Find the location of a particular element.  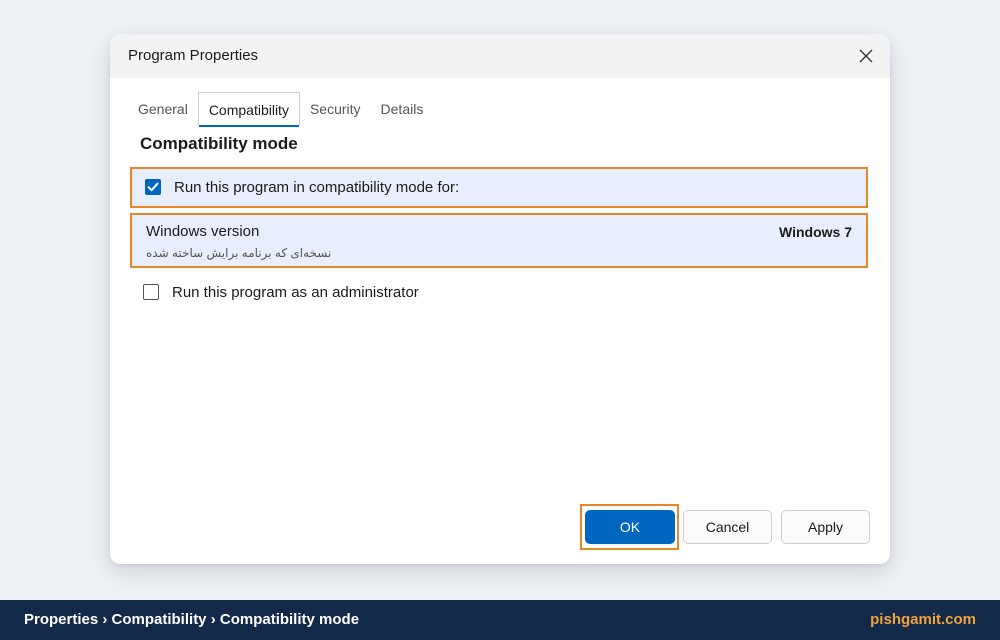

tab-strip: General Compatibility Security Details is located at coordinates (281, 109).